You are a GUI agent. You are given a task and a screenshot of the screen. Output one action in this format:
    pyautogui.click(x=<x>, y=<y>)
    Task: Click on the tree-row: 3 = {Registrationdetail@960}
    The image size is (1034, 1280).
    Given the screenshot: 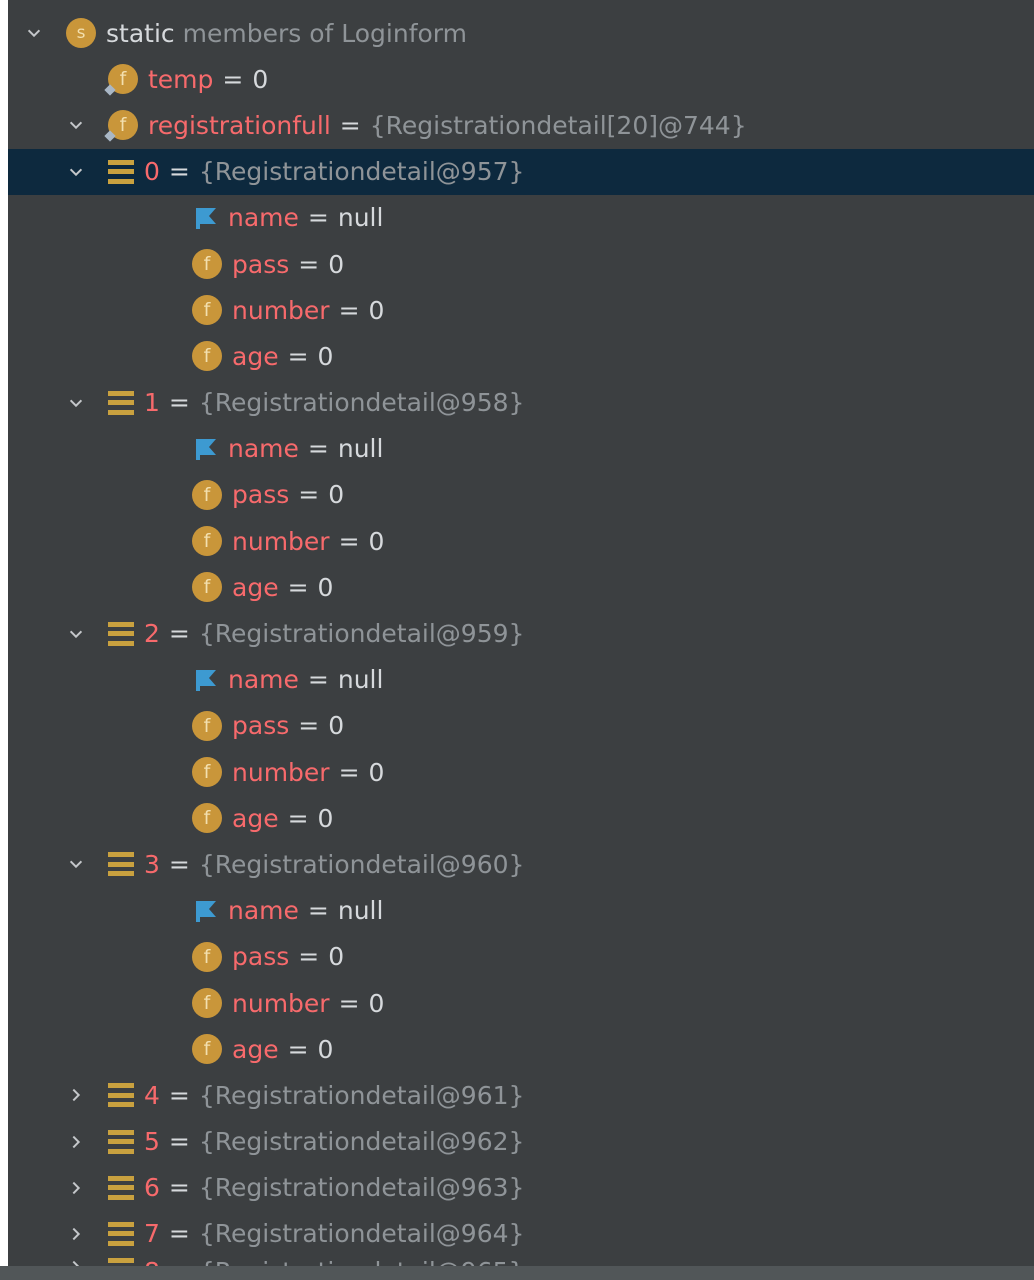 What is the action you would take?
    pyautogui.click(x=521, y=864)
    